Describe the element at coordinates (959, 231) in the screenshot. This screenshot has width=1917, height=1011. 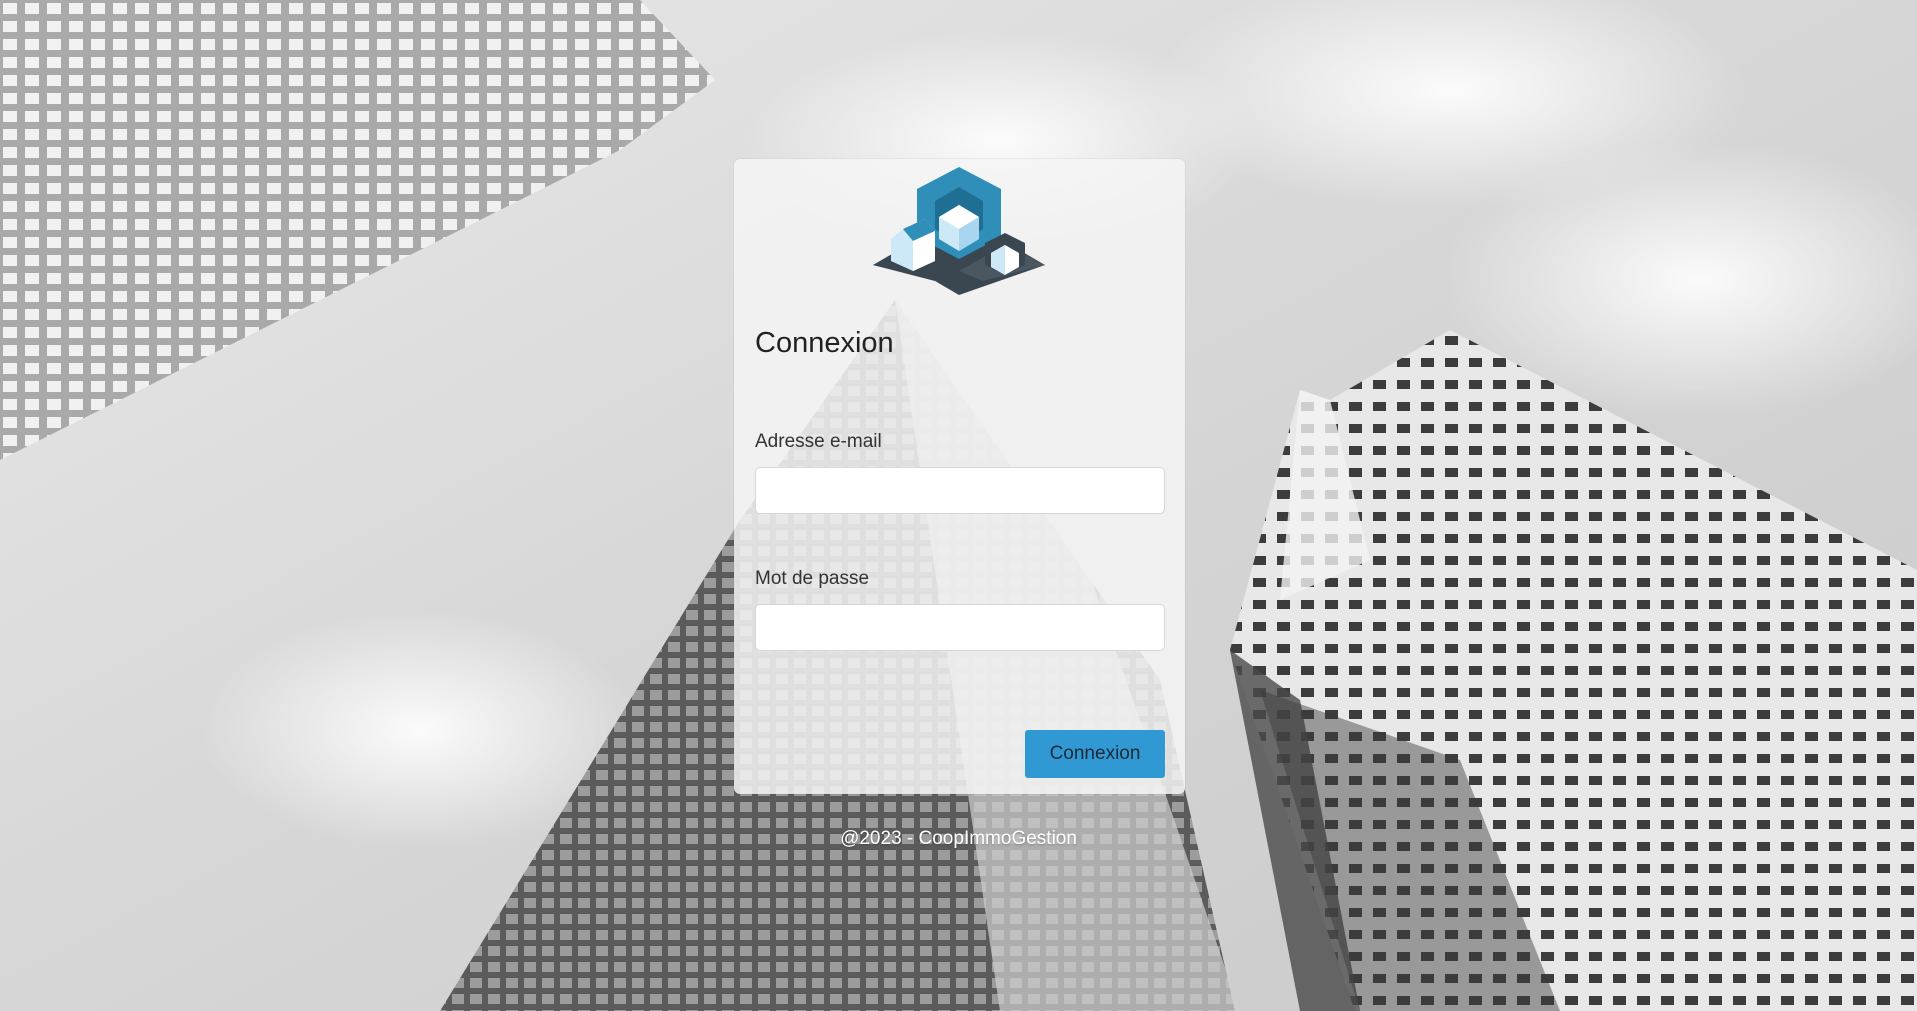
I see `coopimmogestion-logo-icon` at that location.